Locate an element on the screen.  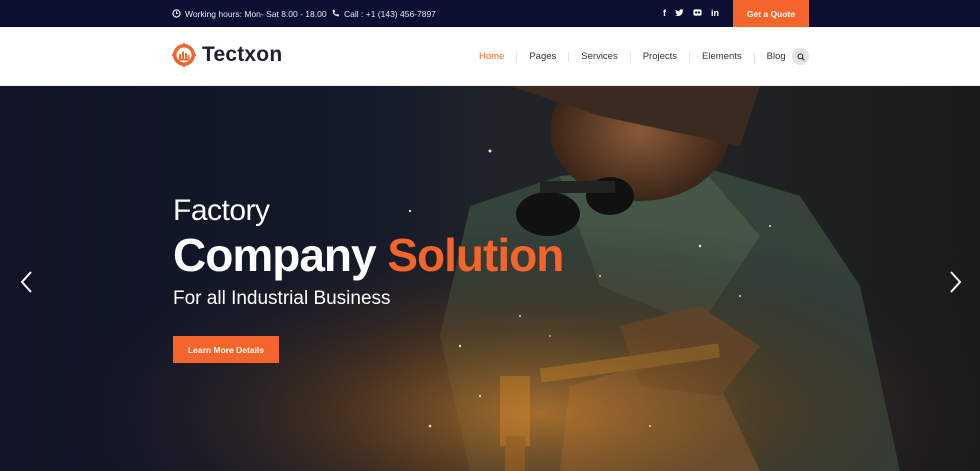
hero-title-accent: Solution is located at coordinates (475, 255).